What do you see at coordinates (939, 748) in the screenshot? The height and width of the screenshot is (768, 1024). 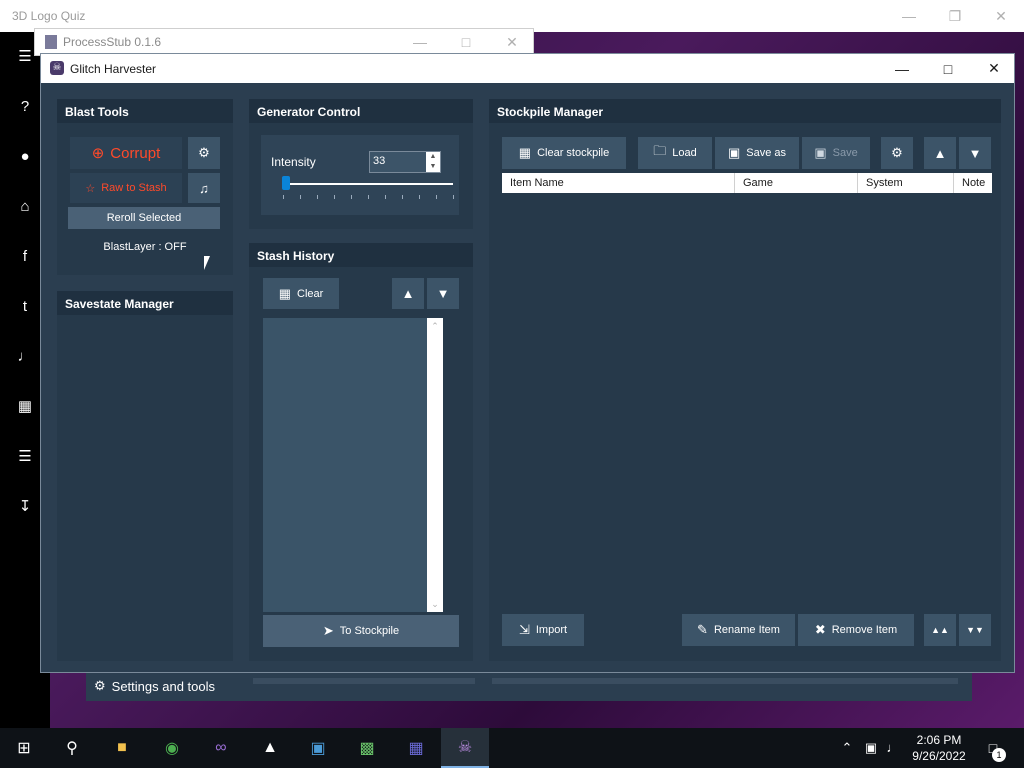 I see `clock: 2:06 PM 9/26/2022` at bounding box center [939, 748].